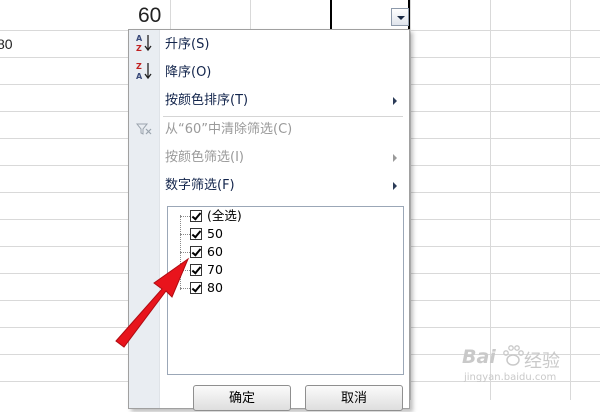 Image resolution: width=600 pixels, height=412 pixels. Describe the element at coordinates (215, 233) in the screenshot. I see `checkbox-label: 50` at that location.